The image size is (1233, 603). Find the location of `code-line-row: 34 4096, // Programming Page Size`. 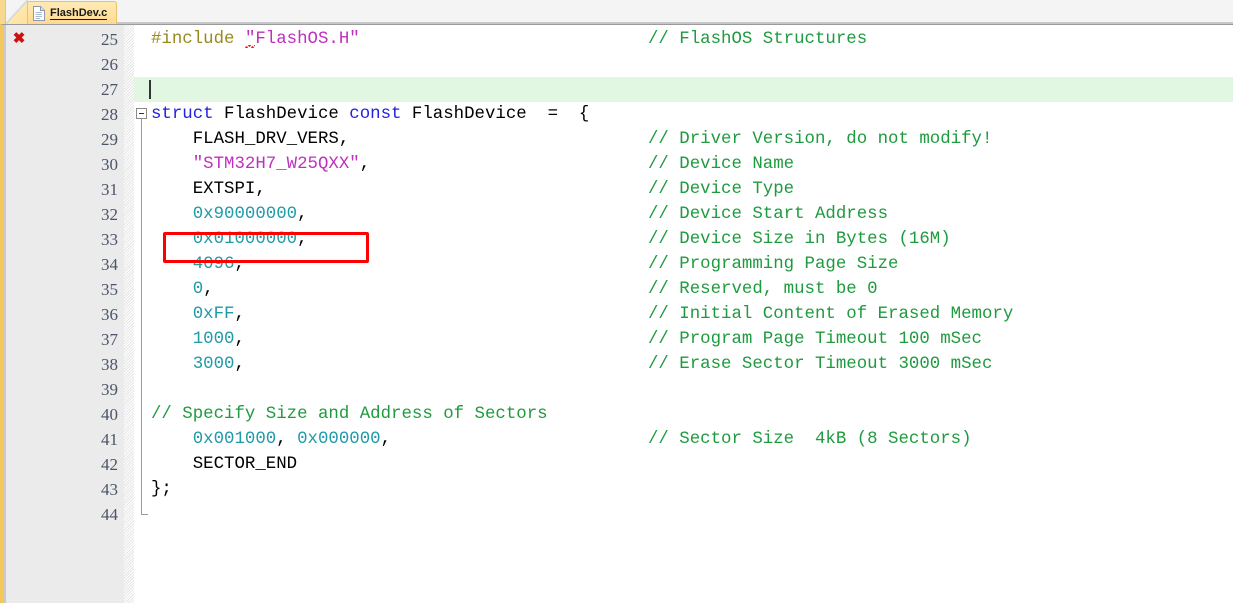

code-line-row: 34 4096, // Programming Page Size is located at coordinates (618, 264).